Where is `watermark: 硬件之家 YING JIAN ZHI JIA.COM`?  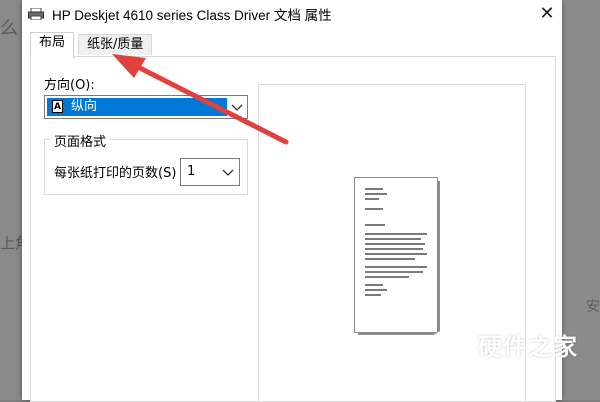 watermark: 硬件之家 YING JIAN ZHI JIA.COM is located at coordinates (510, 355).